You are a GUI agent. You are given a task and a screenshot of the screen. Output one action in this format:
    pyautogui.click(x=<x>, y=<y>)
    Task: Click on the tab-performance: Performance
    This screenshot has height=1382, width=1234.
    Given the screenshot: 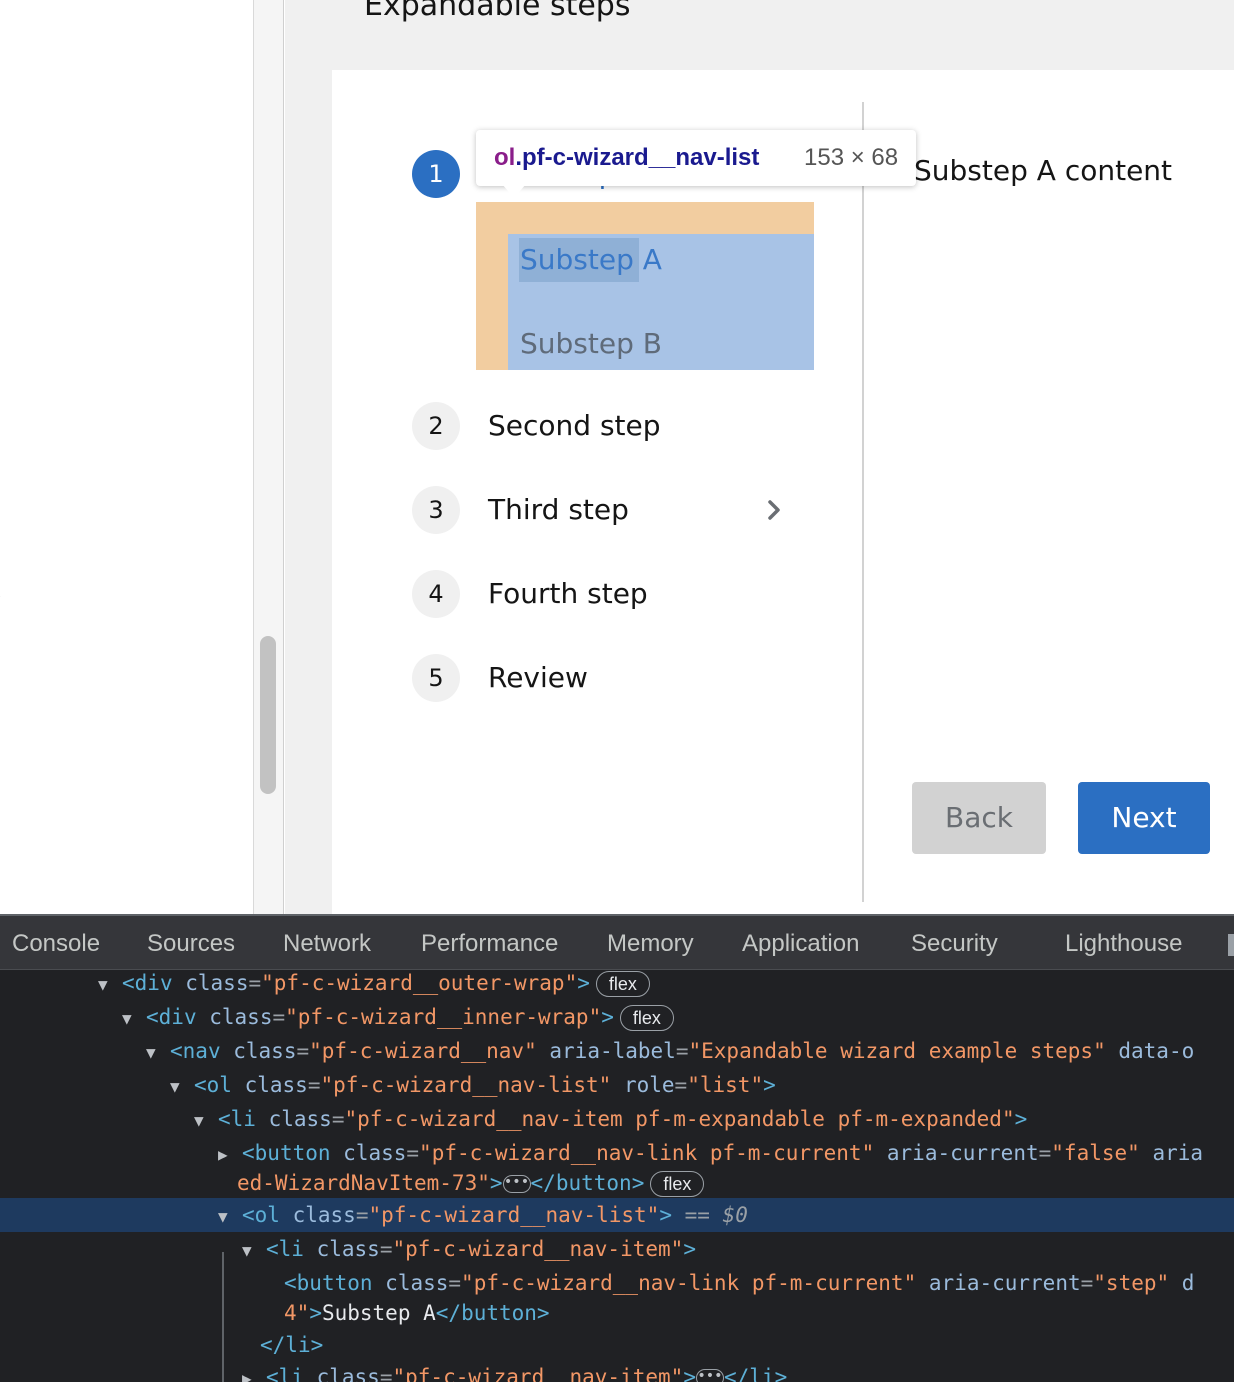 What is the action you would take?
    pyautogui.click(x=489, y=943)
    